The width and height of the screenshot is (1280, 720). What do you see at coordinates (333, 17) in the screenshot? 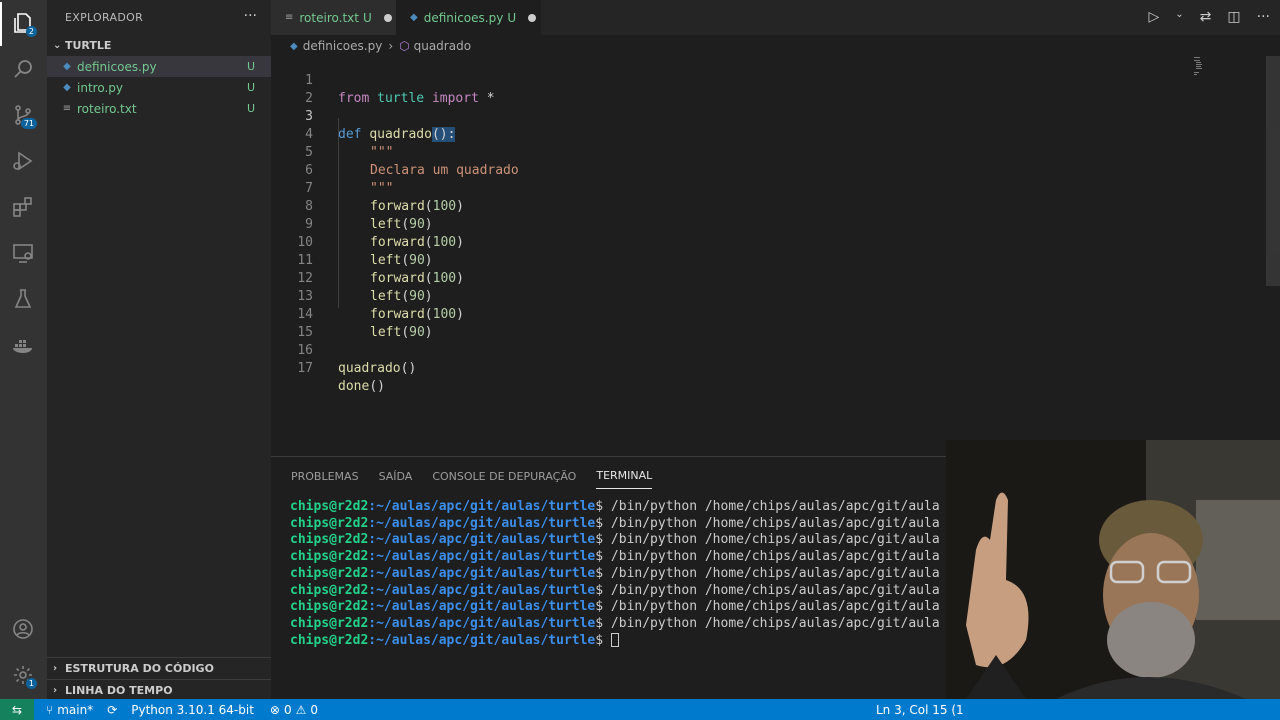
I see `tab-roteiro: ≡ roteiro.txt U` at bounding box center [333, 17].